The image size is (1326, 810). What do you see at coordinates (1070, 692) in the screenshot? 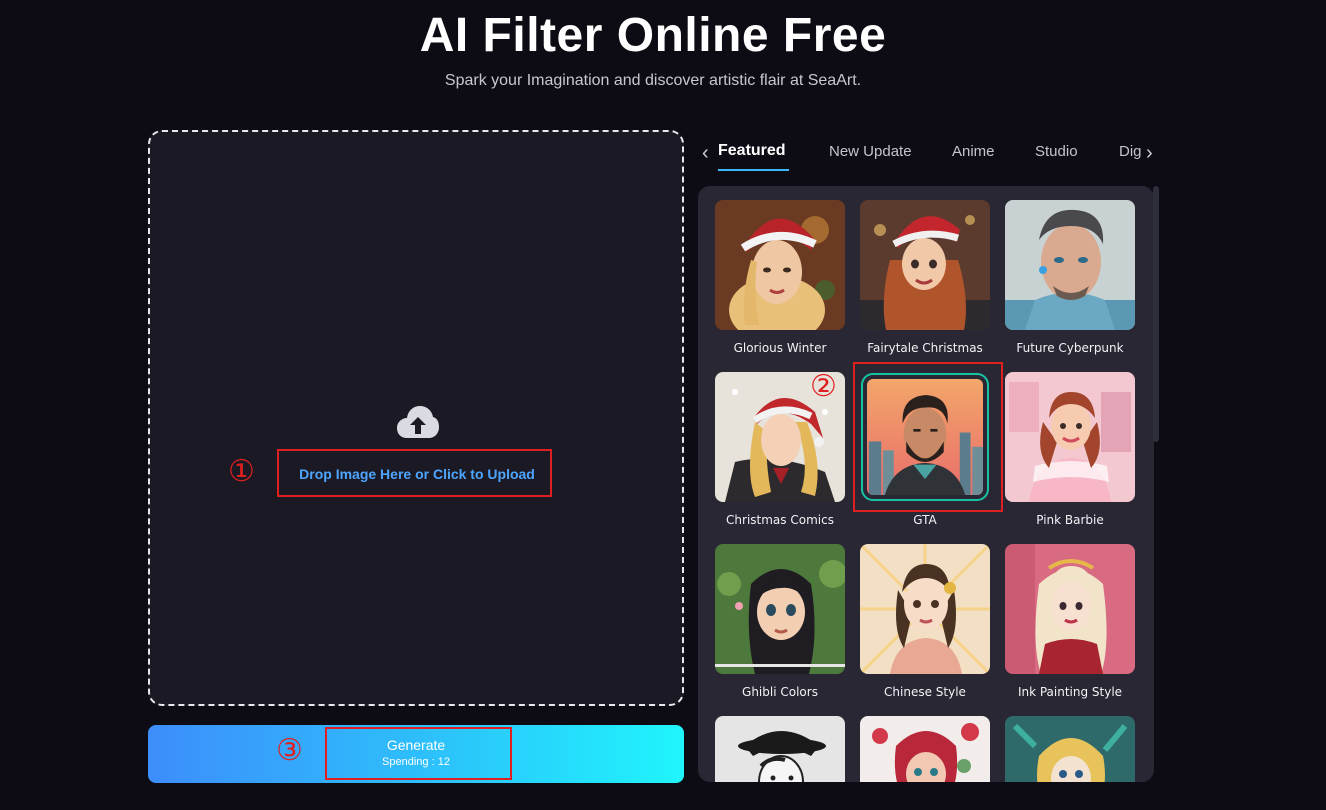
I see `filter-name: Ink Painting Style` at bounding box center [1070, 692].